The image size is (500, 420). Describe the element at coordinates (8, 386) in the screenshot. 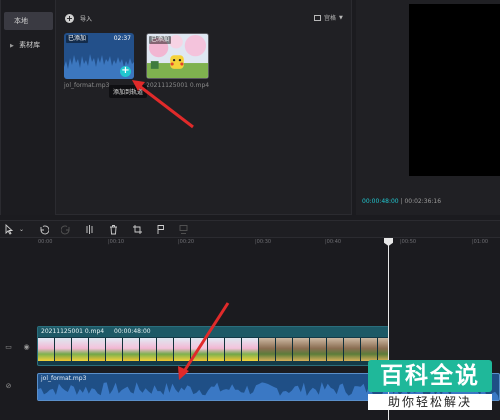

I see `audio-track-icon: ⊘` at that location.